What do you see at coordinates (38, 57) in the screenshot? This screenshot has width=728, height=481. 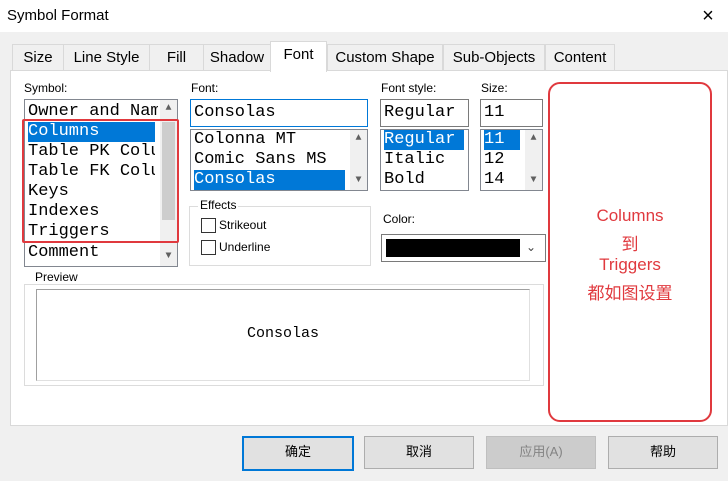 I see `tab-size: Size` at bounding box center [38, 57].